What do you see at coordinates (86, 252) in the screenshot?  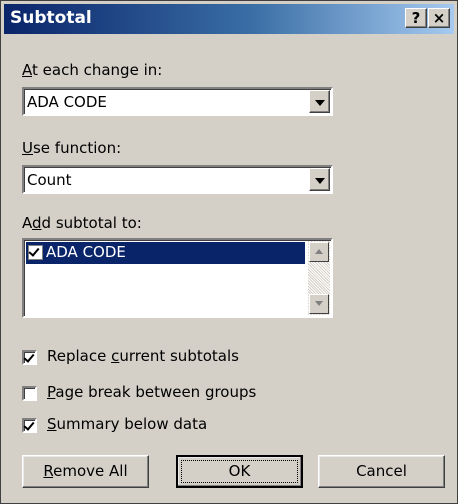 I see `list-item-label: ADA CODE` at bounding box center [86, 252].